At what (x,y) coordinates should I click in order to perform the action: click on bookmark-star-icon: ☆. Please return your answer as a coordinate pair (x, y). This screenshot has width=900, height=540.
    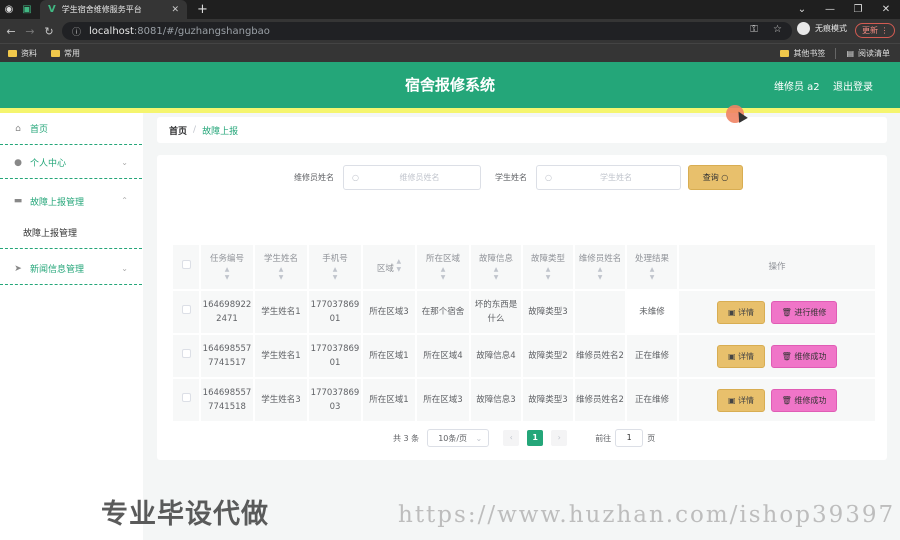
    Looking at the image, I should click on (777, 29).